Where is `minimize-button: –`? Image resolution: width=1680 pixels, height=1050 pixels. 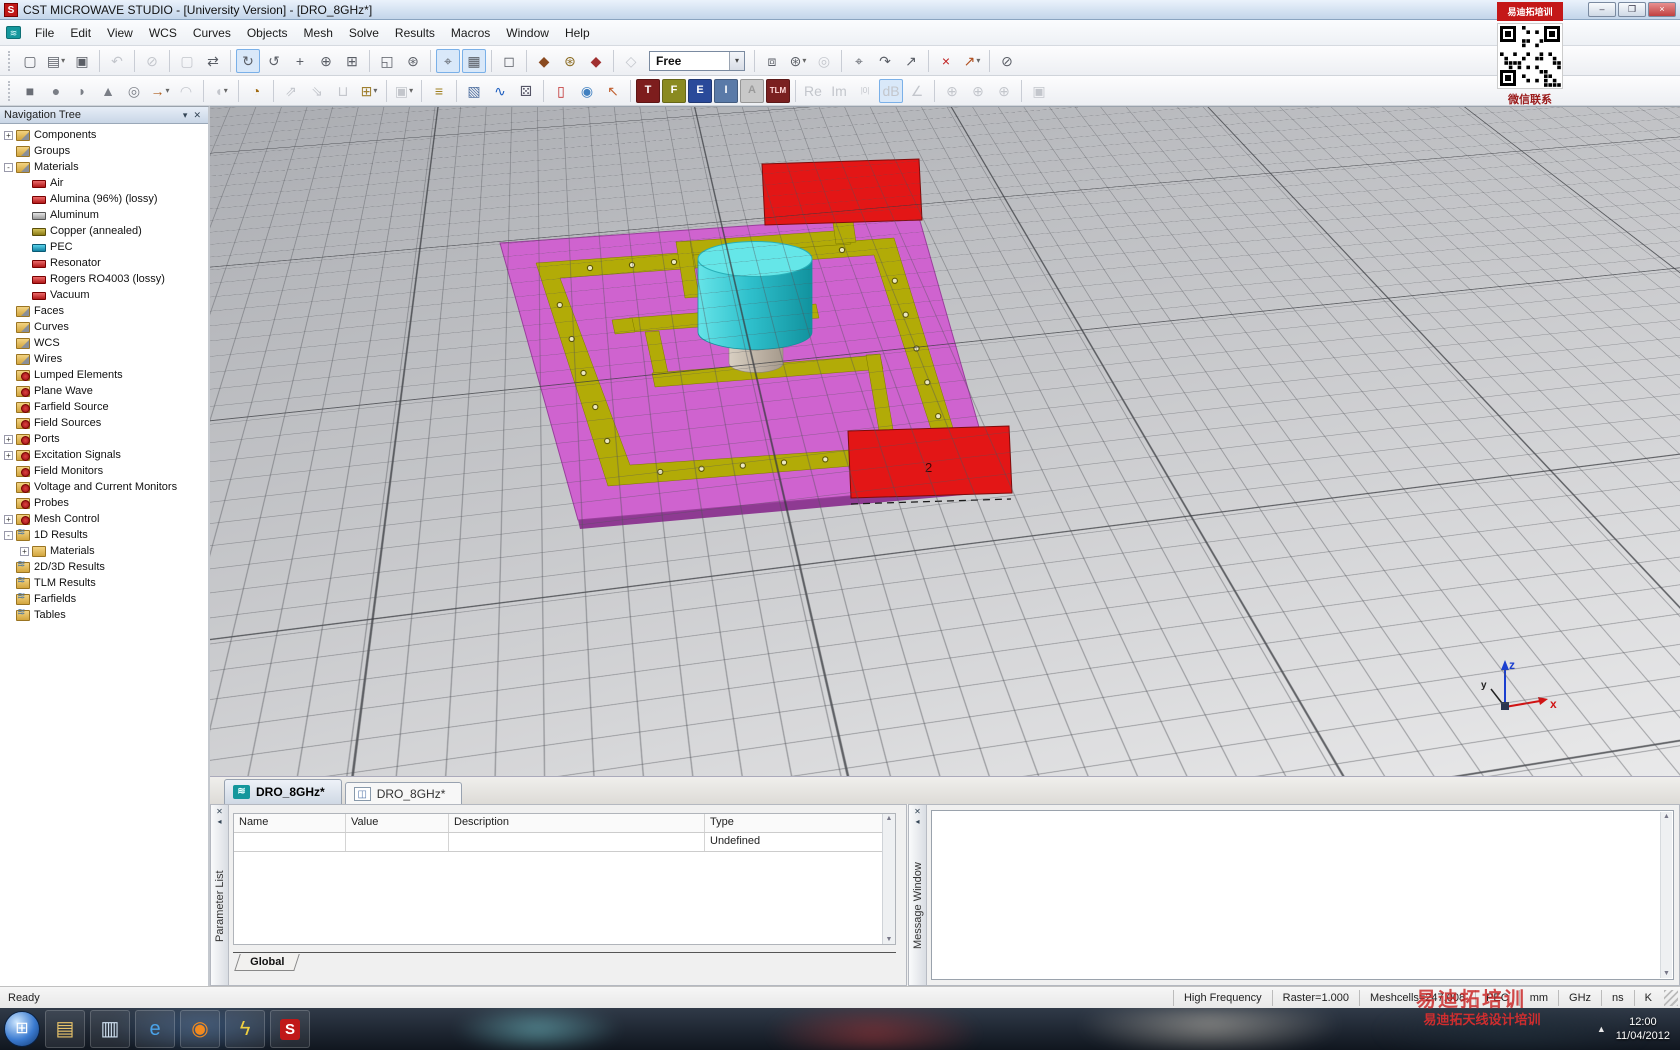
minimize-button: – is located at coordinates (1602, 9).